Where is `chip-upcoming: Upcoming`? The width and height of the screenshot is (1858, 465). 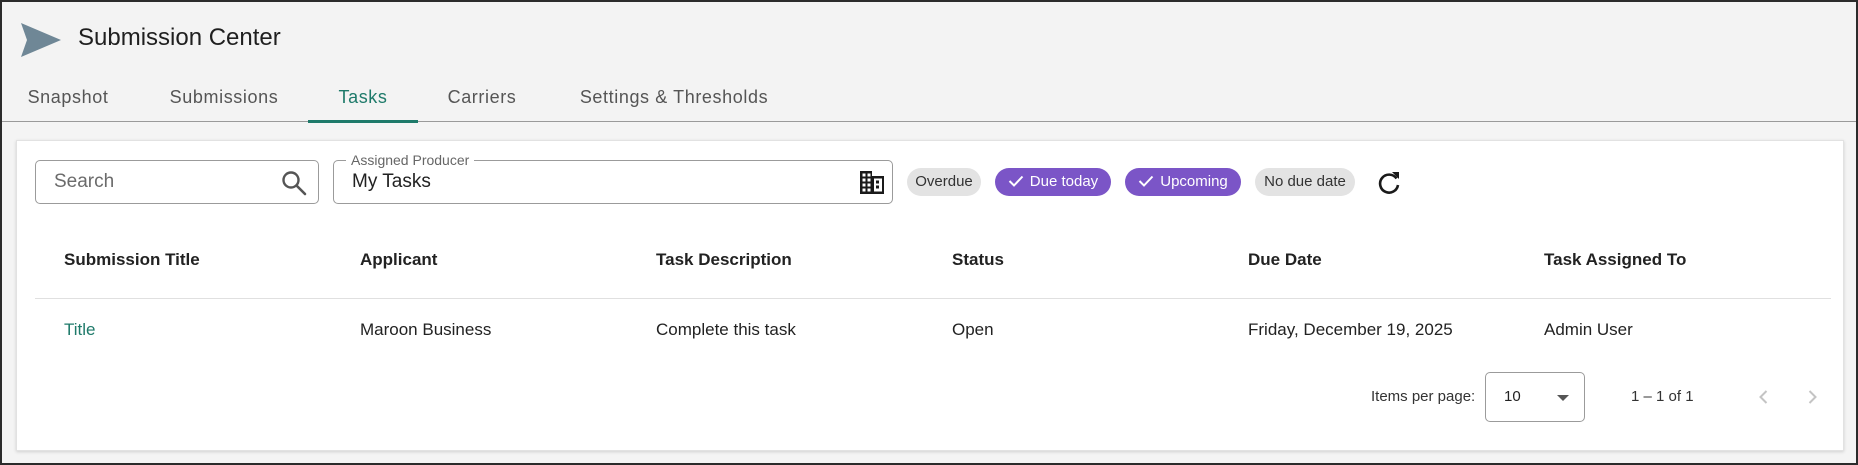 chip-upcoming: Upcoming is located at coordinates (1183, 182).